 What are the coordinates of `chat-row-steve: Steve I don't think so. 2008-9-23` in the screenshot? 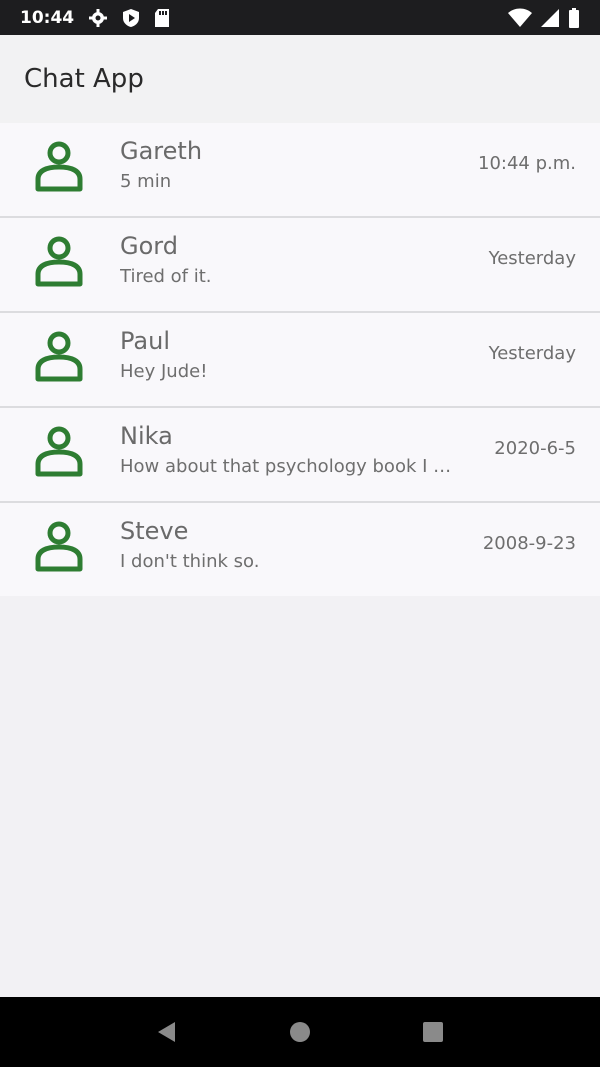 It's located at (300, 549).